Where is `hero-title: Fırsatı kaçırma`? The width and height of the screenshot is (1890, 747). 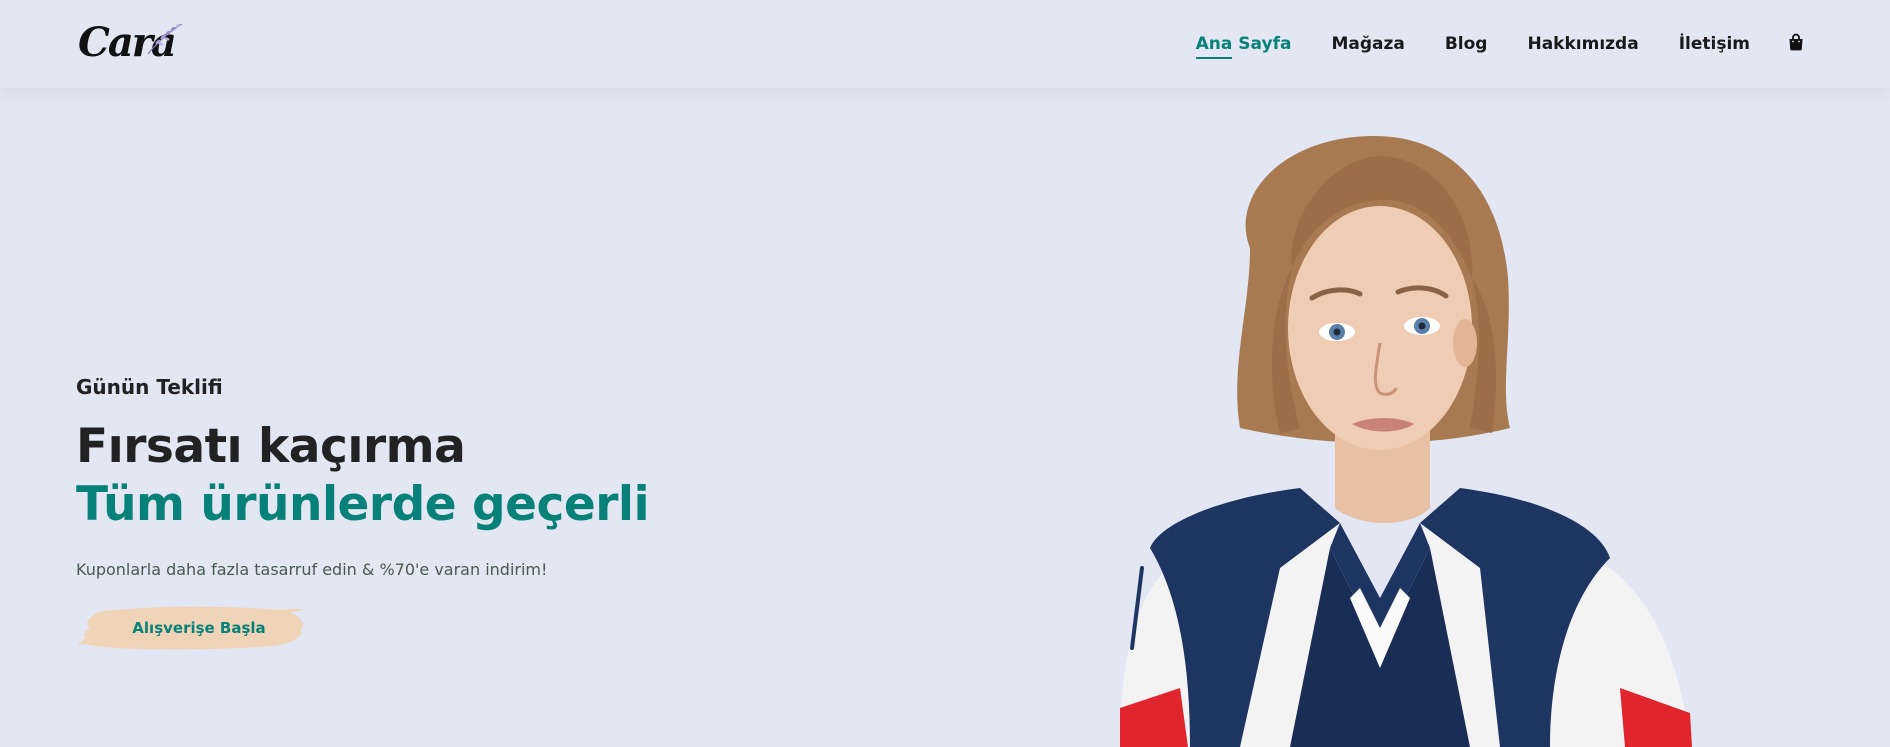 hero-title: Fırsatı kaçırma is located at coordinates (271, 446).